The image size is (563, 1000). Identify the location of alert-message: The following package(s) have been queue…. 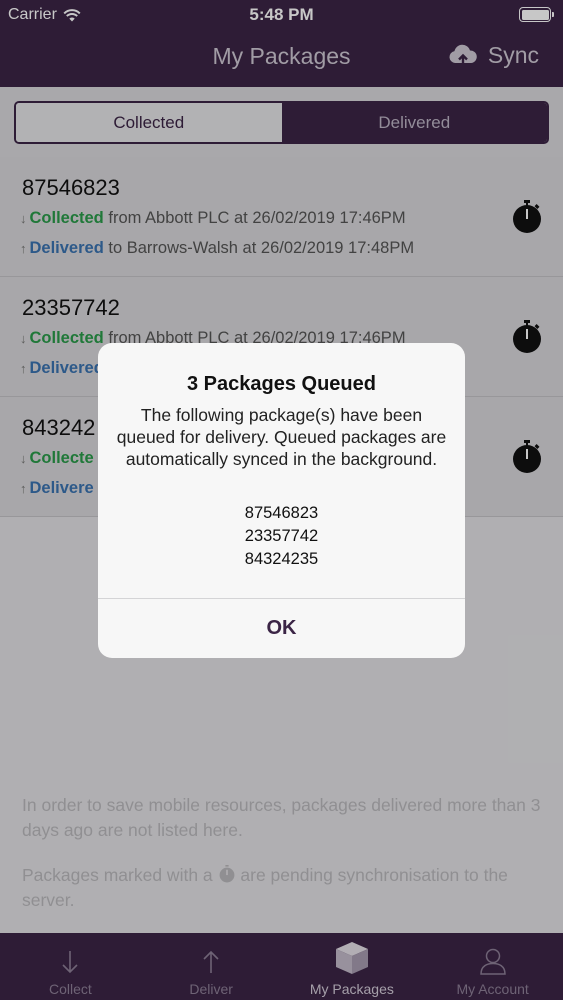
(281, 437).